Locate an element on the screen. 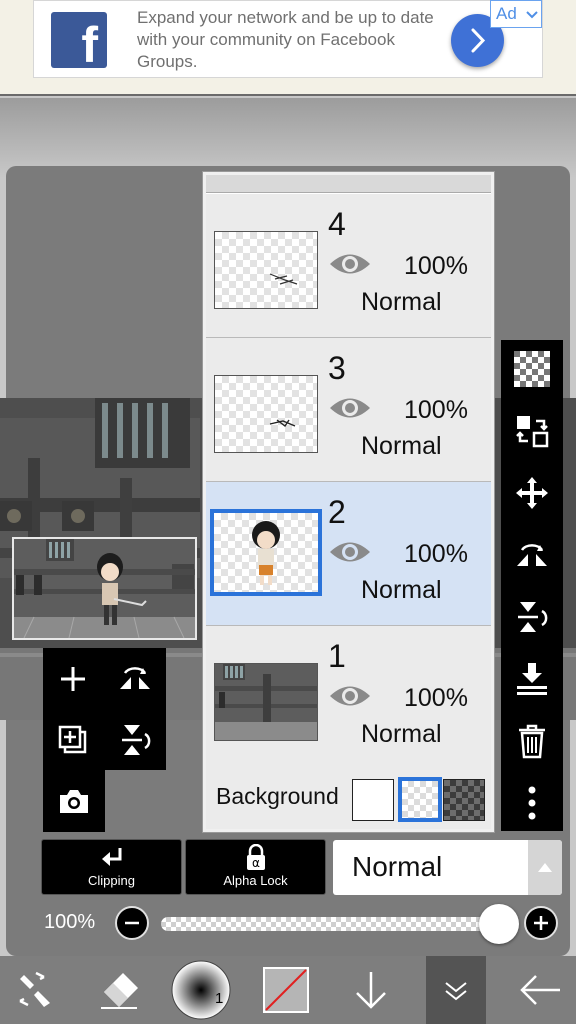  color-swatch-icon is located at coordinates (286, 990).